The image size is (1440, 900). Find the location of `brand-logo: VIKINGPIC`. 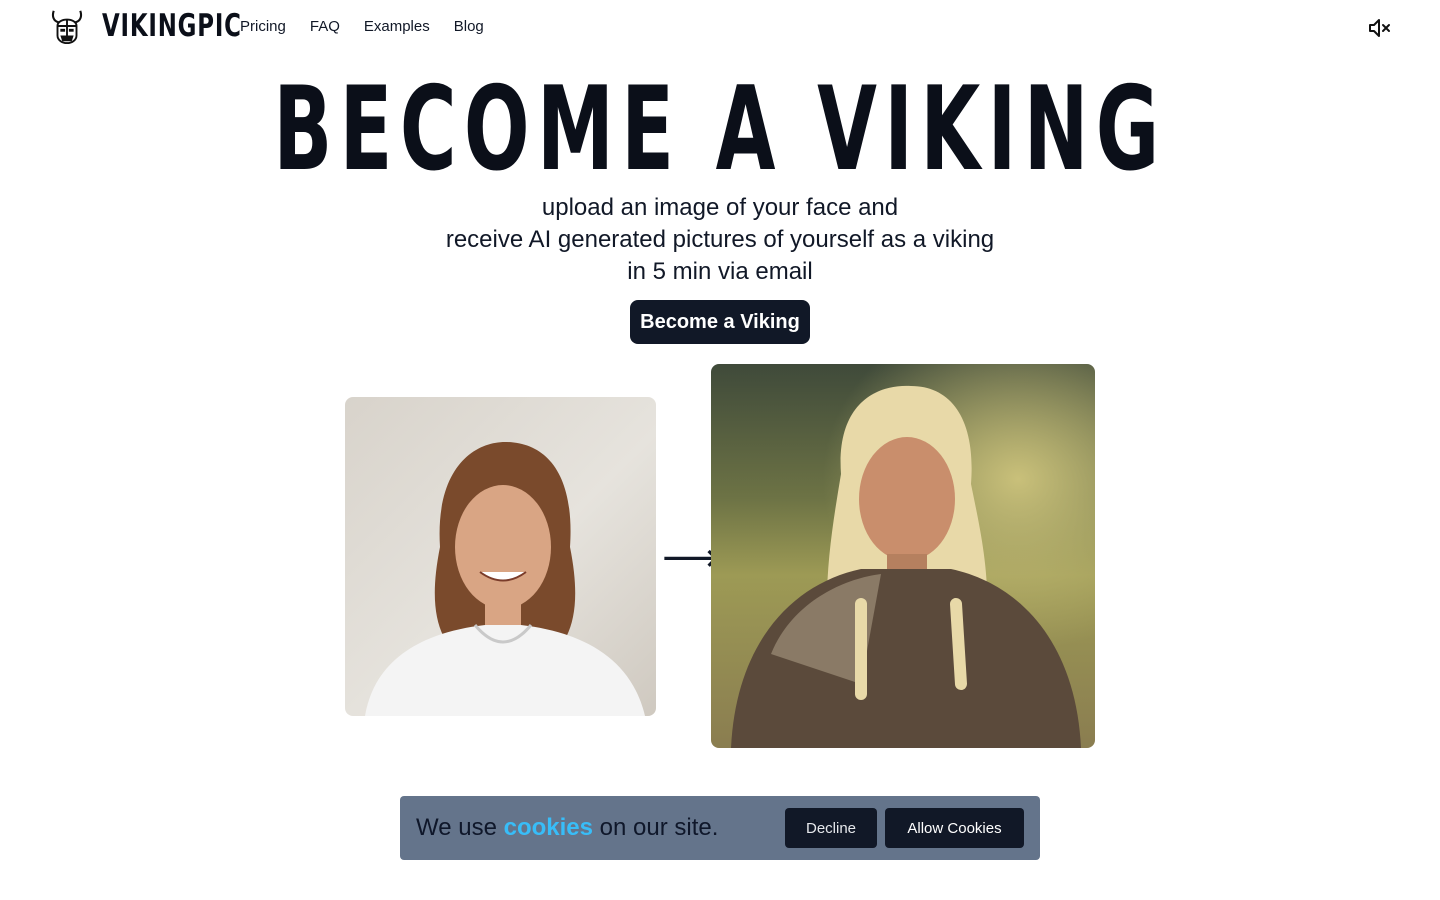

brand-logo: VIKINGPIC is located at coordinates (160, 26).